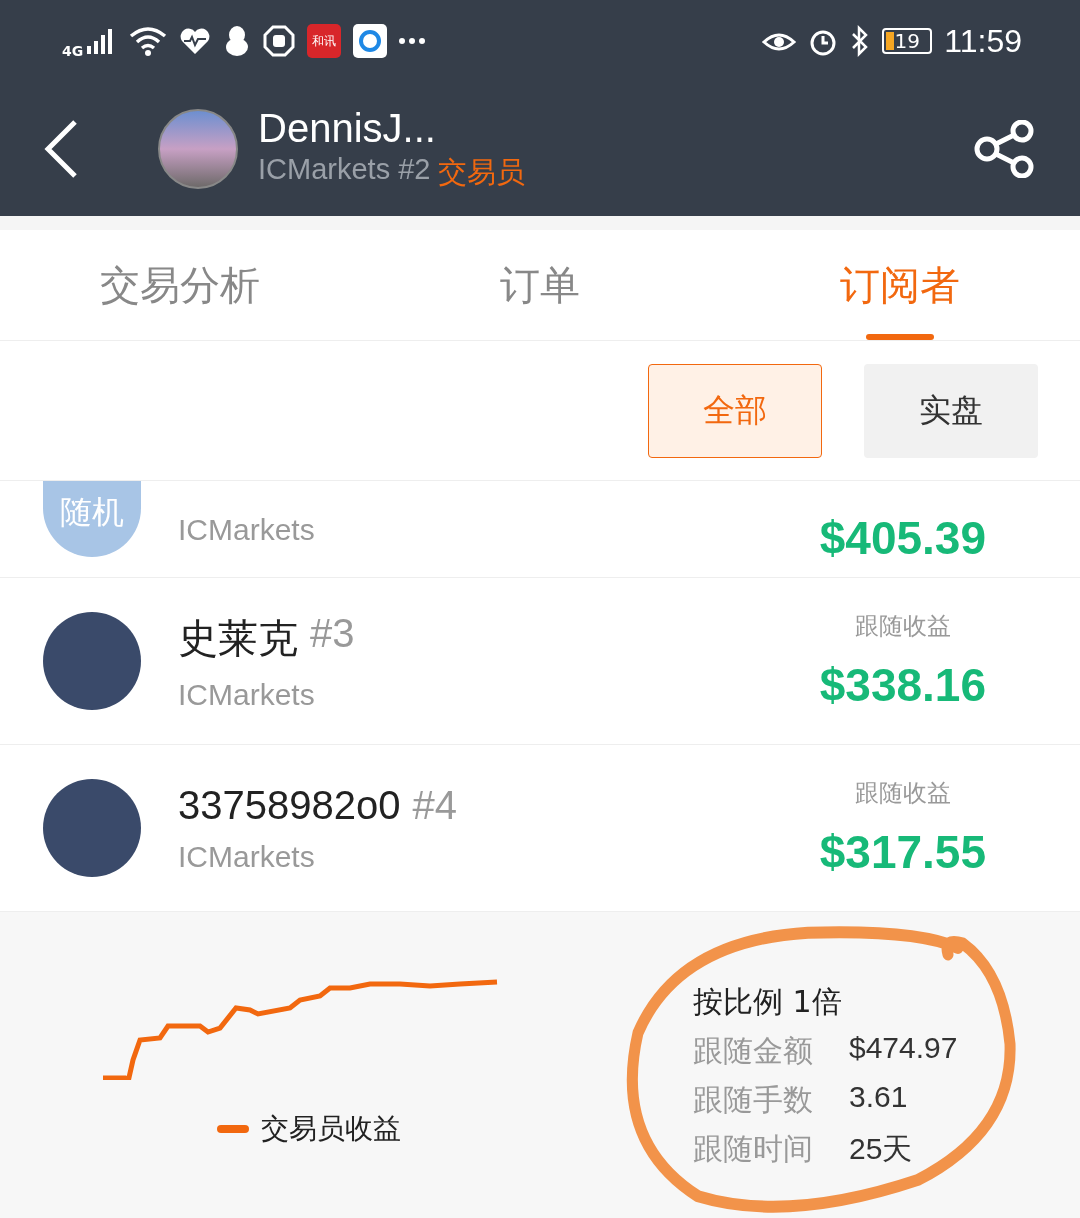  What do you see at coordinates (902, 852) in the screenshot?
I see `profit-amount: $317.55` at bounding box center [902, 852].